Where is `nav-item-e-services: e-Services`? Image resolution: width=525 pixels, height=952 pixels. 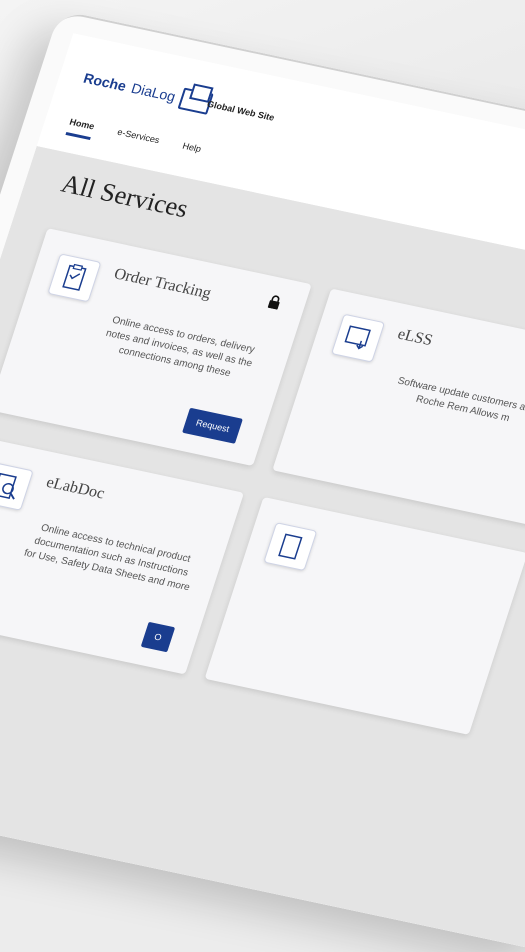 nav-item-e-services: e-Services is located at coordinates (137, 140).